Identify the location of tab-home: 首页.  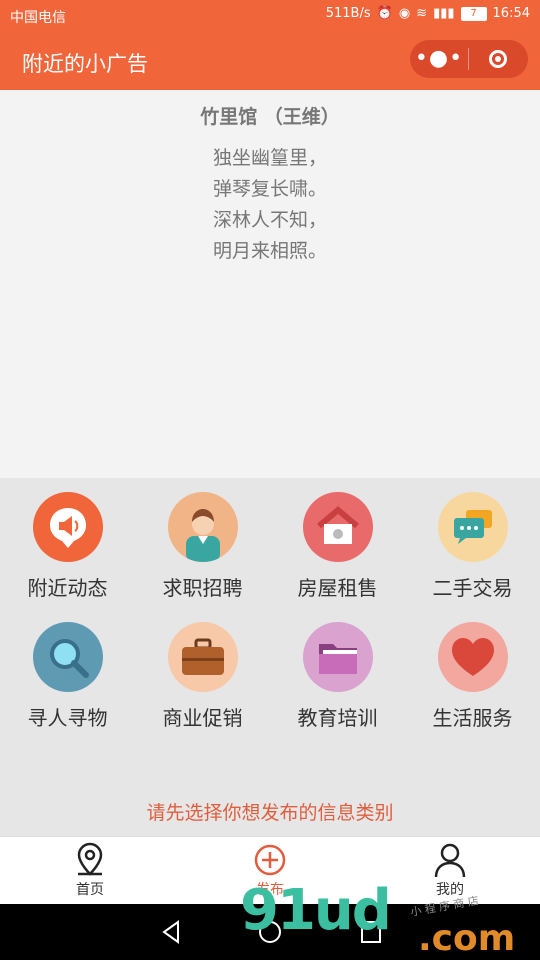
(90, 871).